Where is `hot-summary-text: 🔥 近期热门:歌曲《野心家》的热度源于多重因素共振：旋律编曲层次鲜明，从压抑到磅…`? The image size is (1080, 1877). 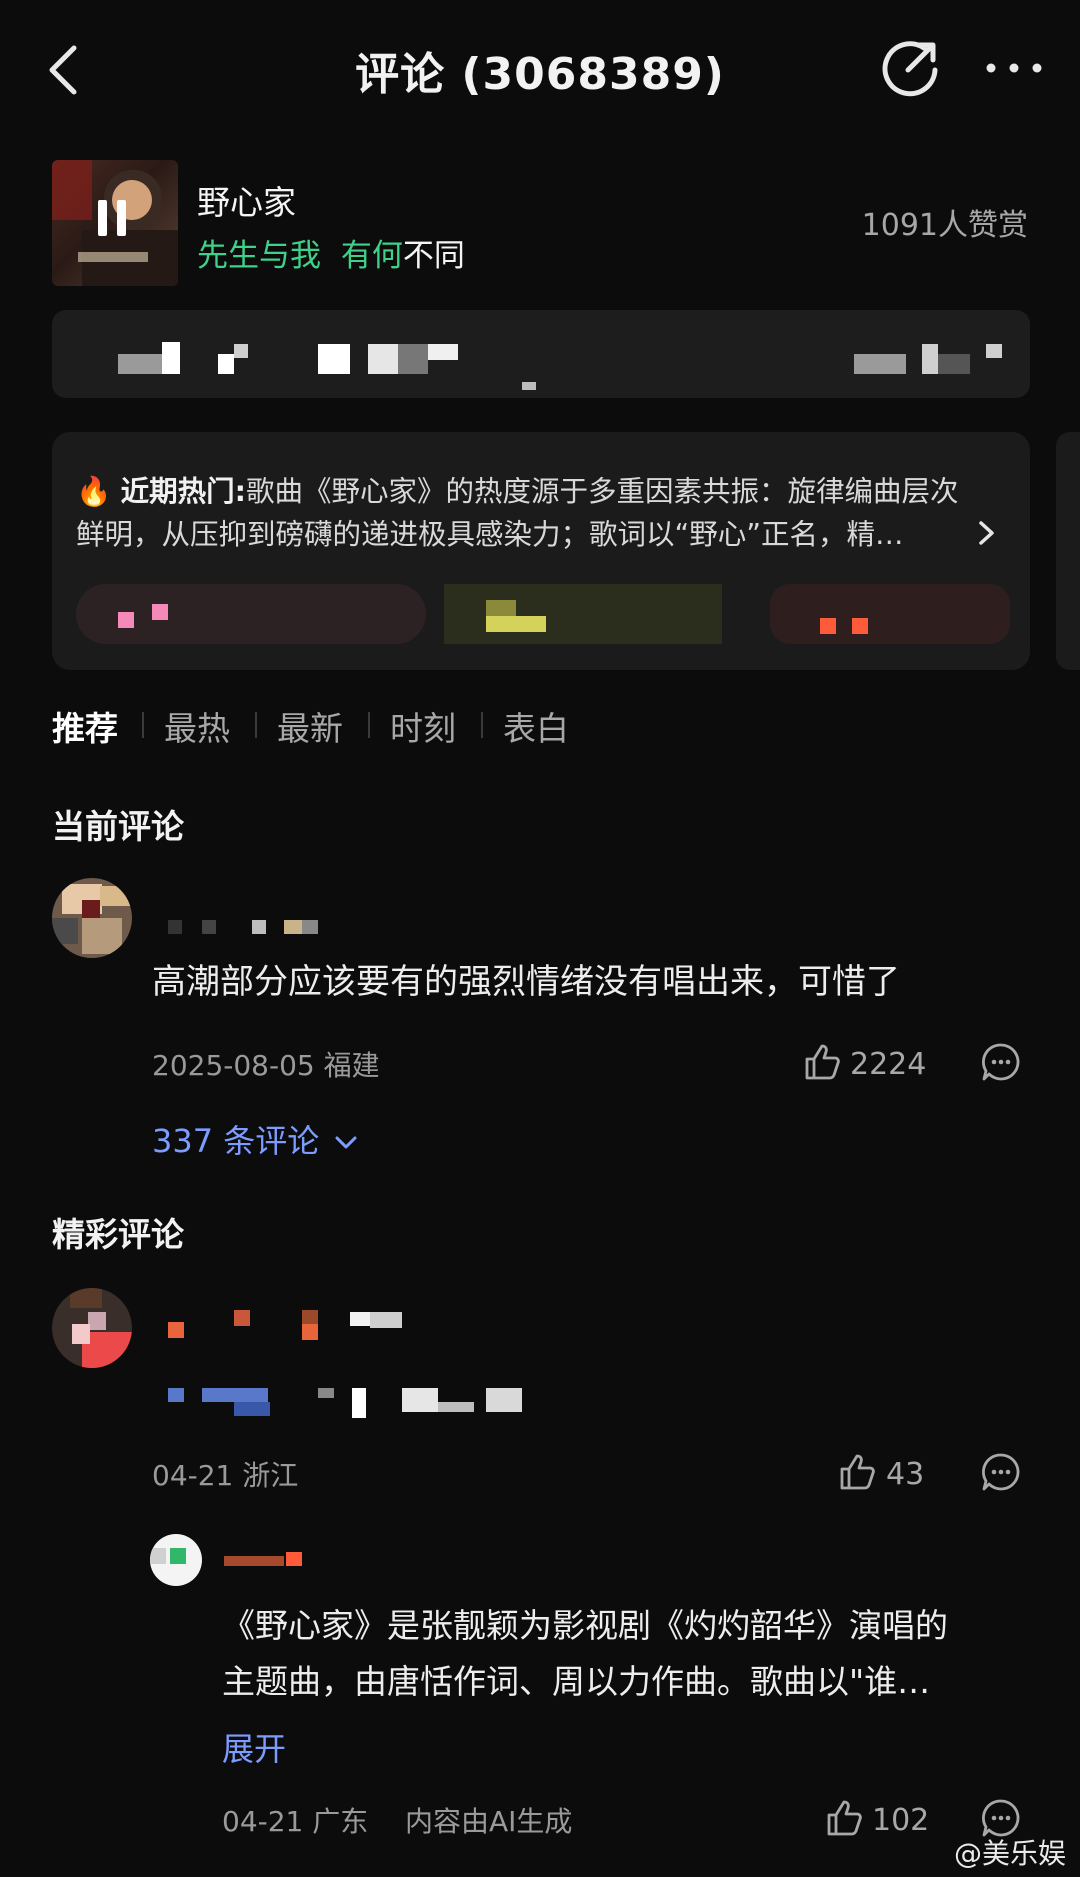 hot-summary-text: 🔥 近期热门:歌曲《野心家》的热度源于多重因素共振：旋律编曲层次鲜明，从压抑到磅… is located at coordinates (526, 513).